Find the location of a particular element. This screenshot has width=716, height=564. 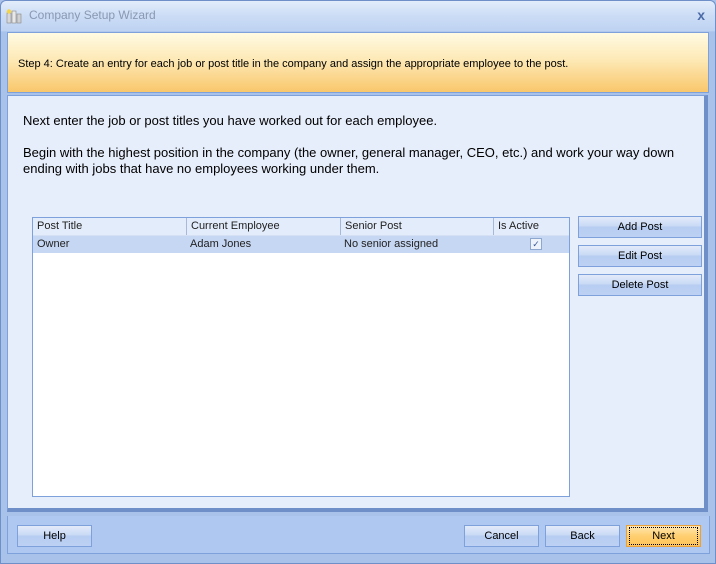

title-bar: Company Setup Wizard x is located at coordinates (358, 16).